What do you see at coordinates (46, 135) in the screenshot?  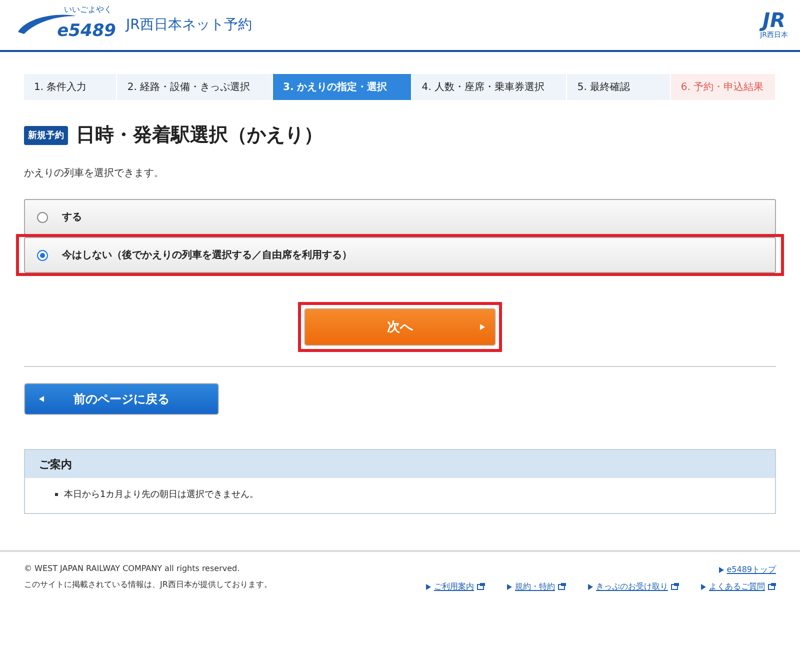 I see `new-booking-badge: 新規予約` at bounding box center [46, 135].